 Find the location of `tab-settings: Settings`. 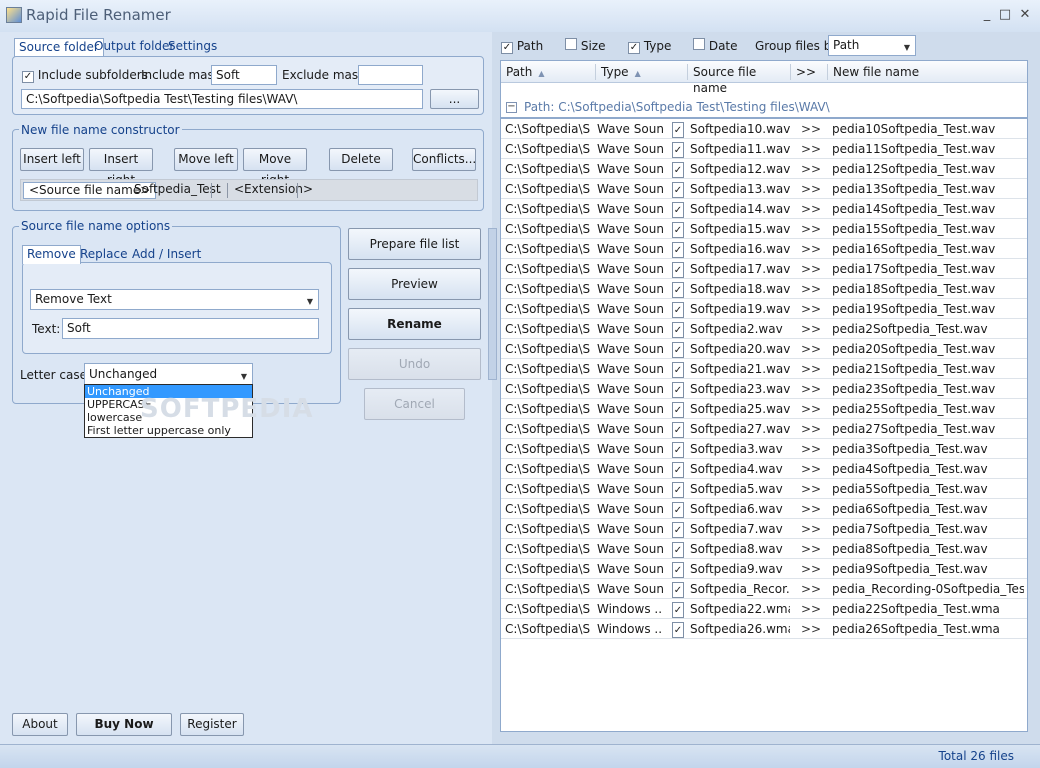

tab-settings: Settings is located at coordinates (192, 47).